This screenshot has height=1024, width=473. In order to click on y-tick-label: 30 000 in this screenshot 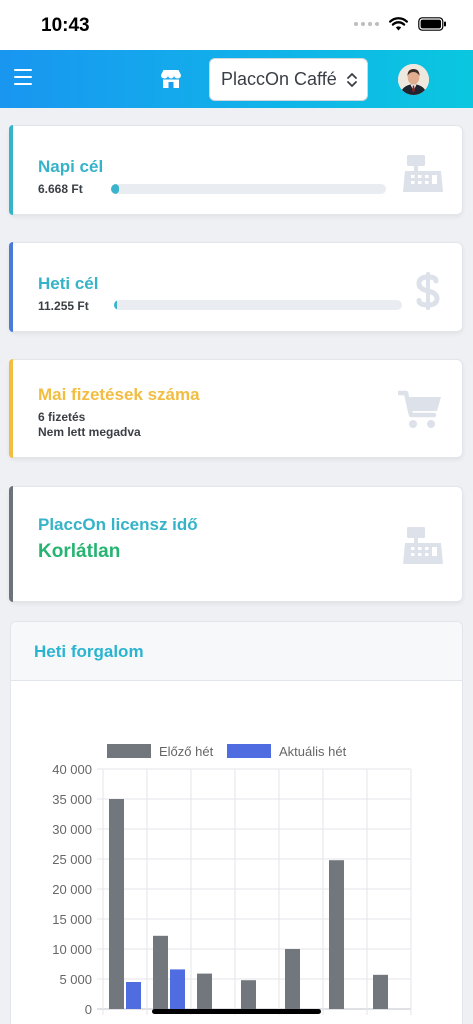, I will do `click(72, 829)`.